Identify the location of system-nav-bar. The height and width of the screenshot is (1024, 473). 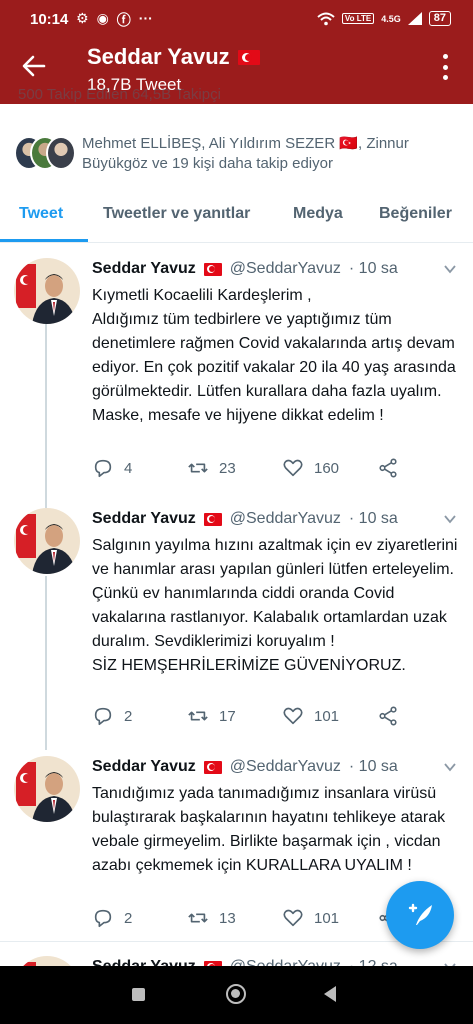
(236, 995).